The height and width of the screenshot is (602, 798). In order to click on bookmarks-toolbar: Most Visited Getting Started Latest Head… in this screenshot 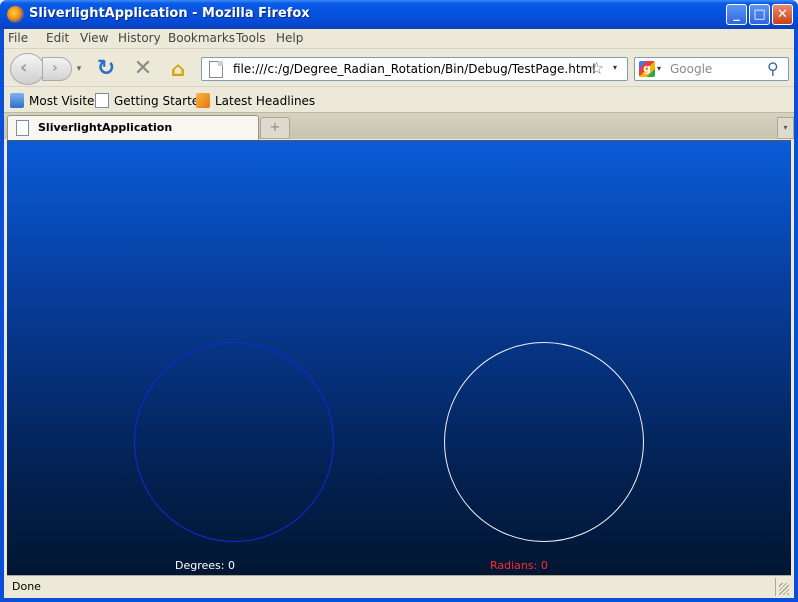, I will do `click(399, 99)`.